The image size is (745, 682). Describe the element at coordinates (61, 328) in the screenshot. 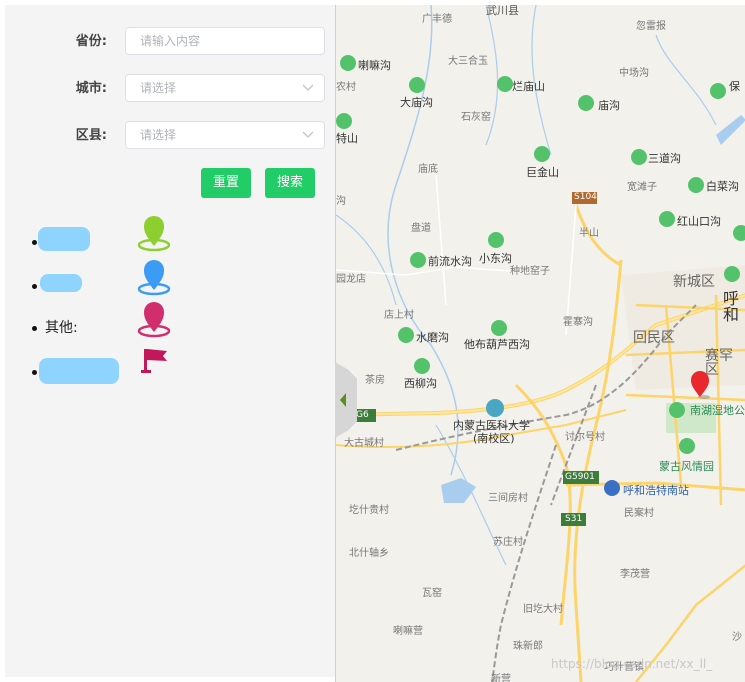

I see `legend-other-label: 其他:` at that location.